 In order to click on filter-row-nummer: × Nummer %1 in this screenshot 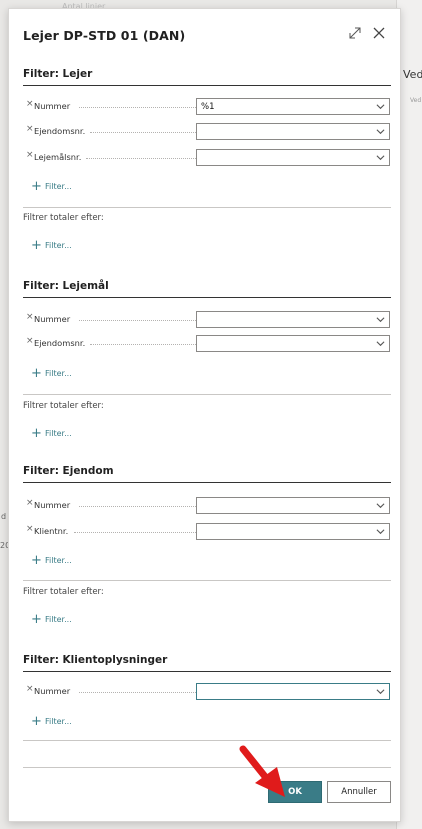, I will do `click(207, 106)`.